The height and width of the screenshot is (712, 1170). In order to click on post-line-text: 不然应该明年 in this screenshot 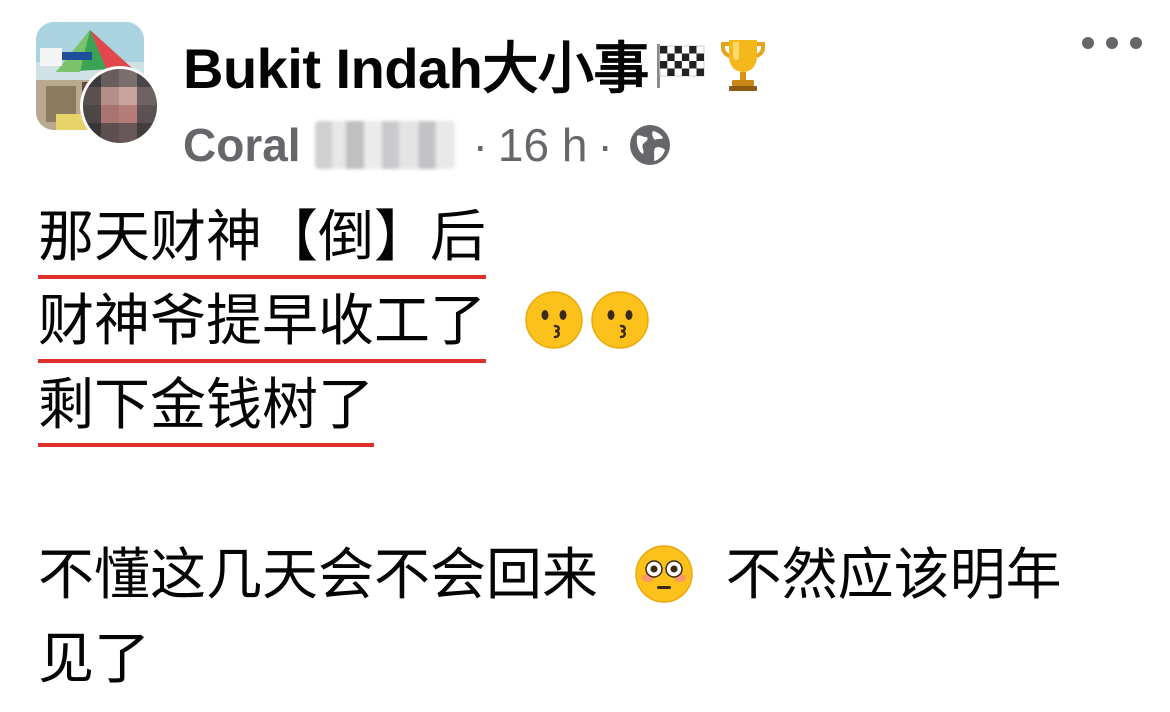, I will do `click(893, 575)`.